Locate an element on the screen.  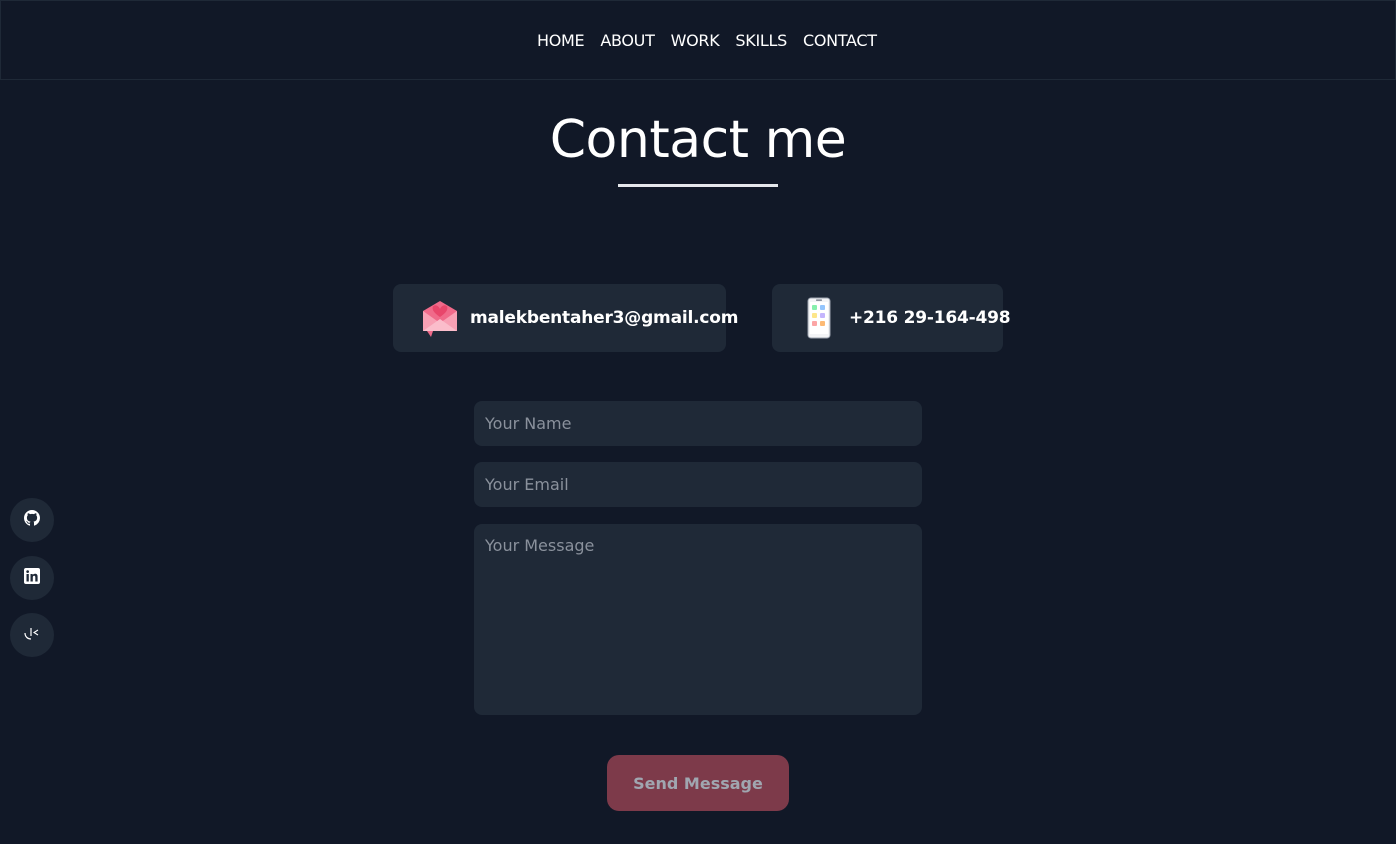
malt-icon is located at coordinates (32, 635).